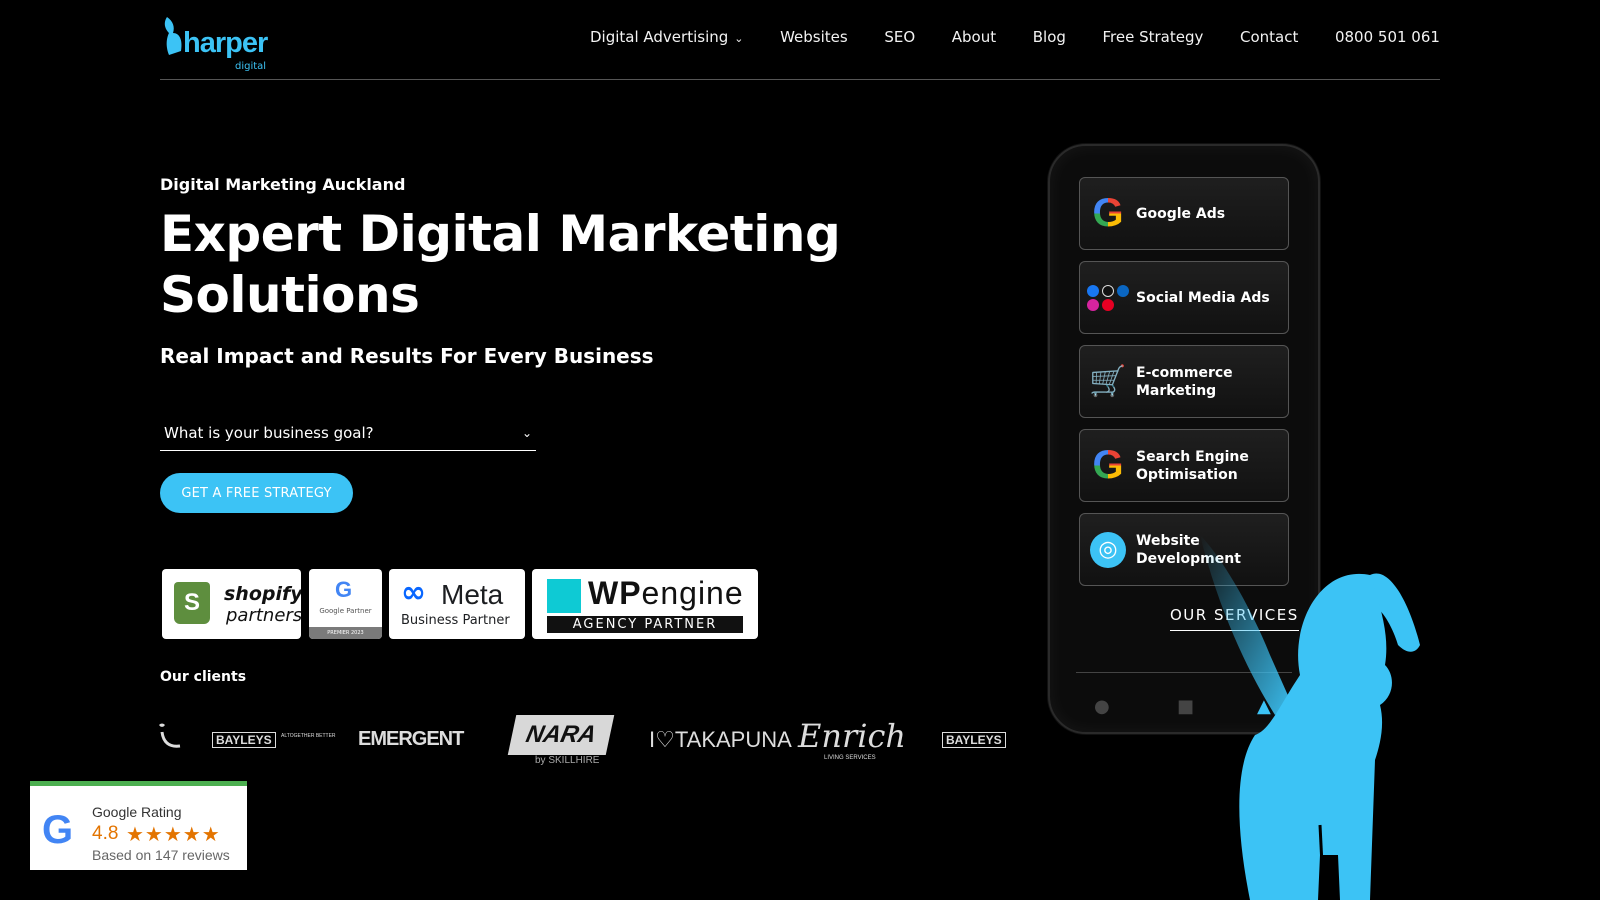 This screenshot has height=900, width=1600. What do you see at coordinates (564, 596) in the screenshot?
I see `wpengine-grid-icon` at bounding box center [564, 596].